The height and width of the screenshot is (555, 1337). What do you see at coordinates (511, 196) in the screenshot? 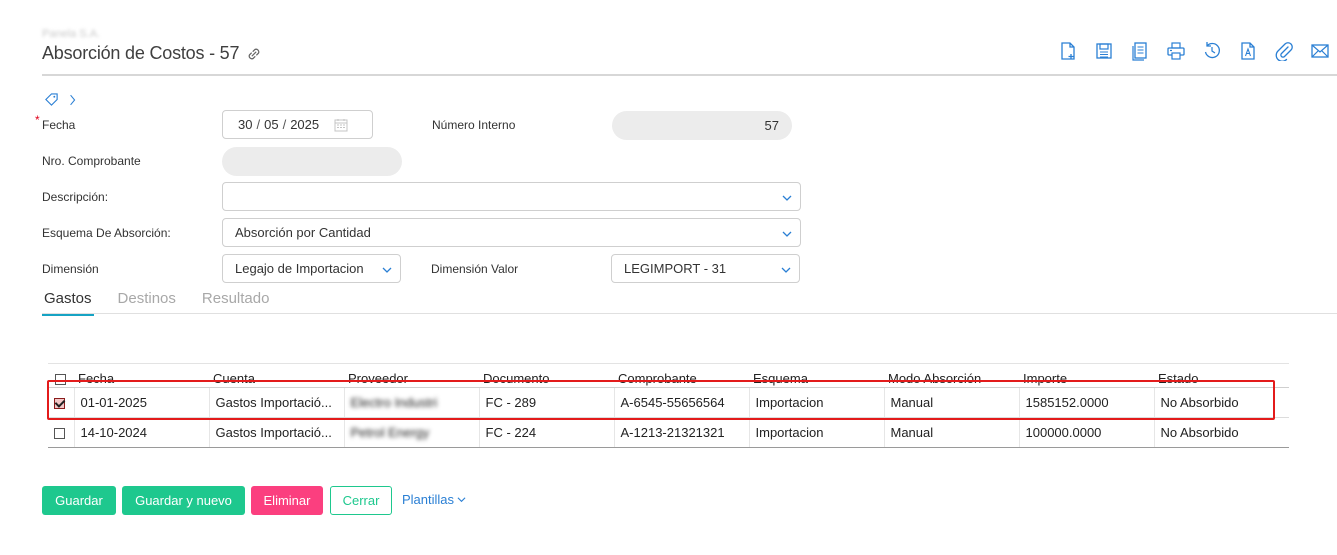
I see `descripcion-select` at bounding box center [511, 196].